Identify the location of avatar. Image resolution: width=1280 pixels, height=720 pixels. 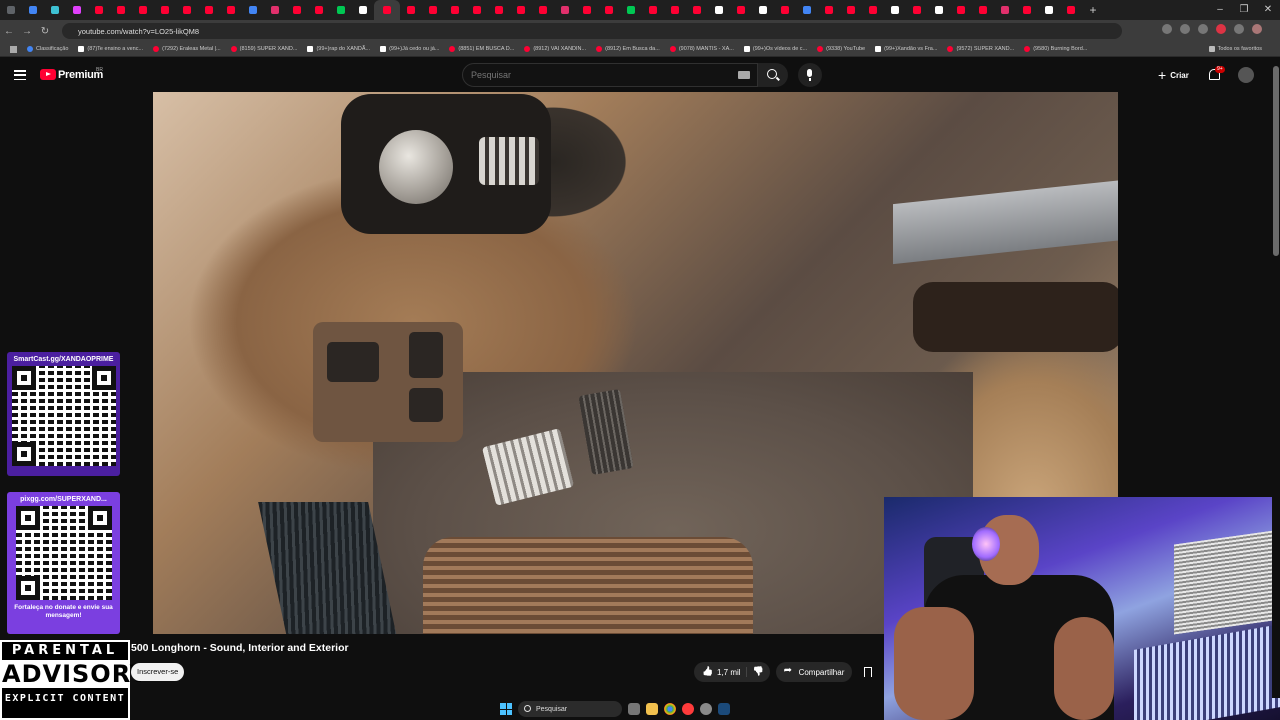
(1246, 75).